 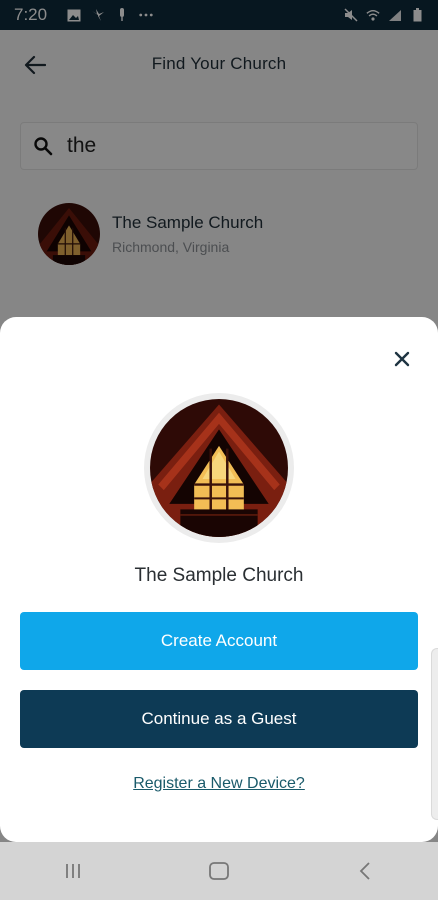 I want to click on church-logo, so click(x=219, y=468).